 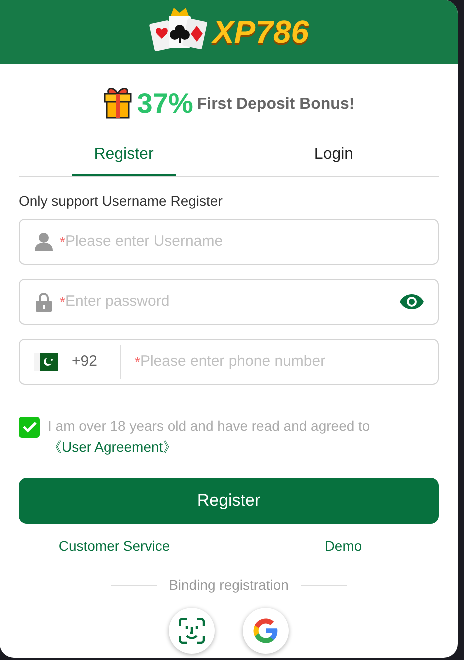 I want to click on password-input: Enter password, so click(x=229, y=302).